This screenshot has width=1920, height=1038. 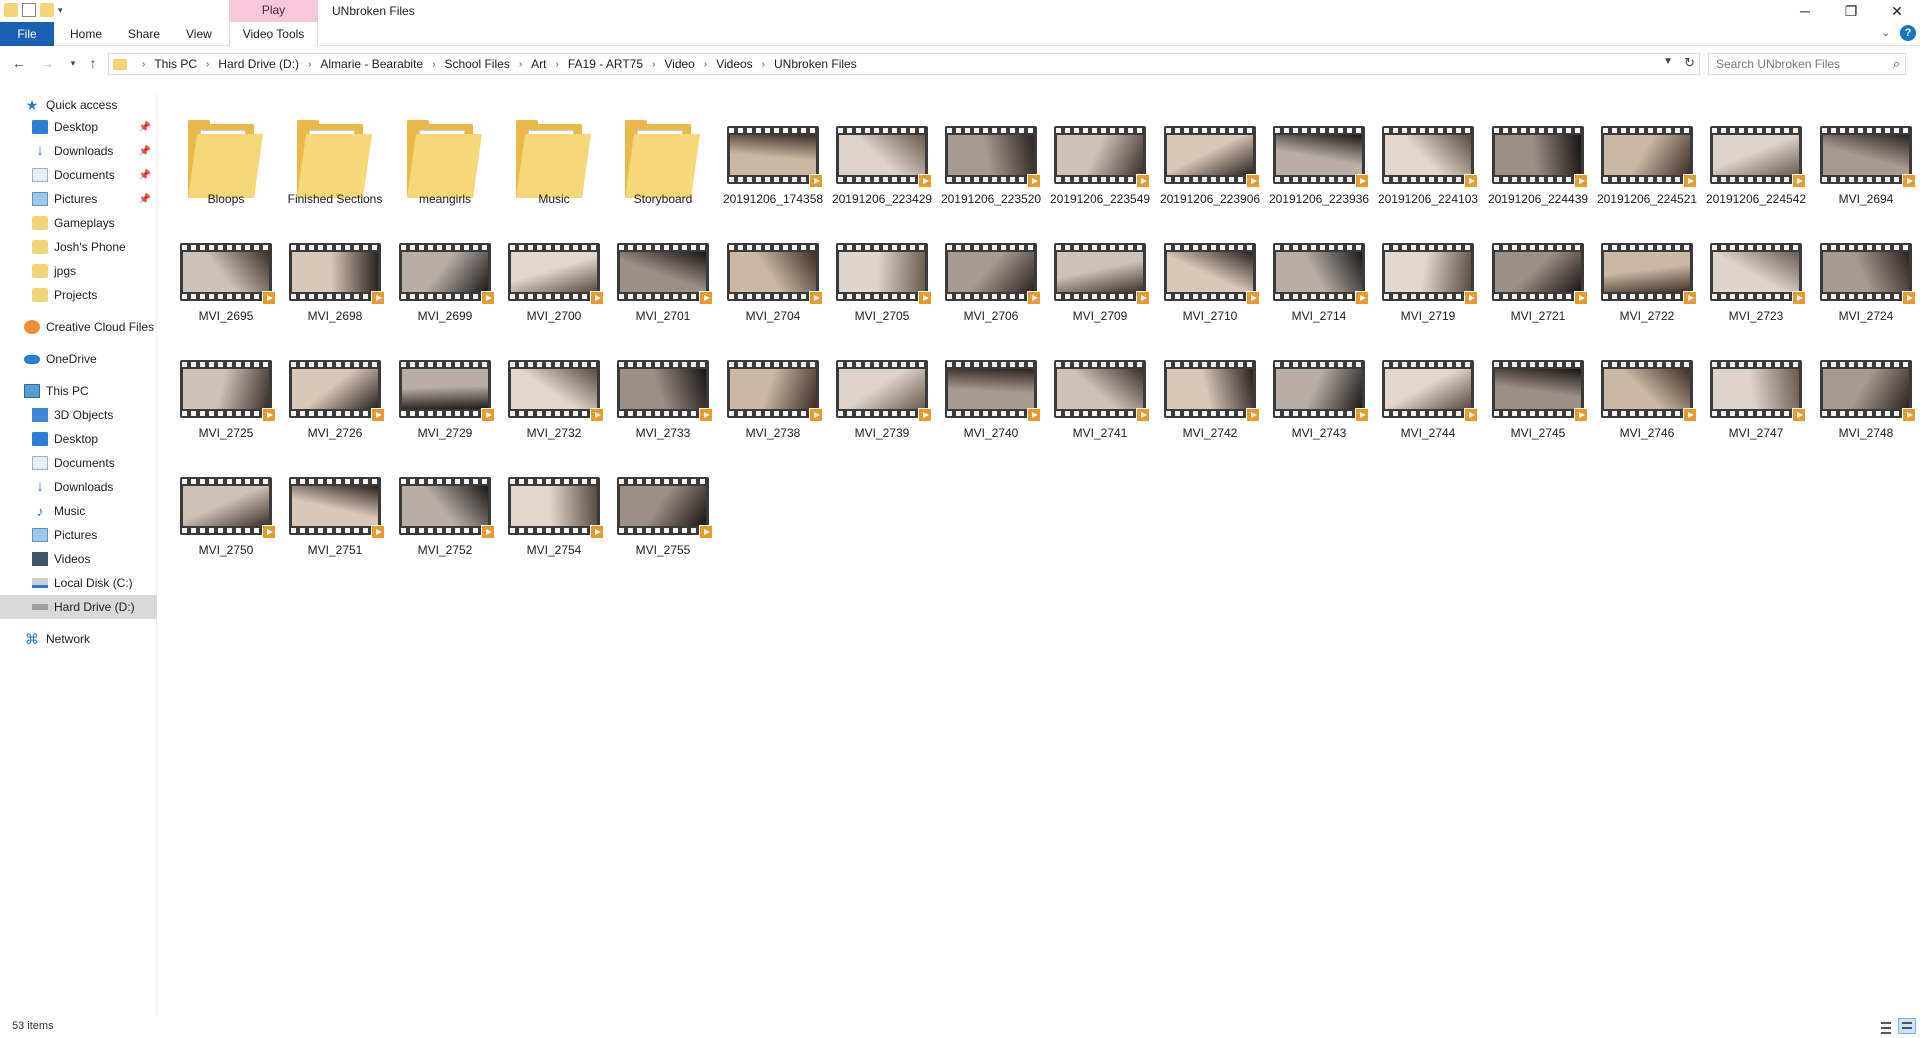 What do you see at coordinates (93, 63) in the screenshot?
I see `up-arrow-icon: ↑` at bounding box center [93, 63].